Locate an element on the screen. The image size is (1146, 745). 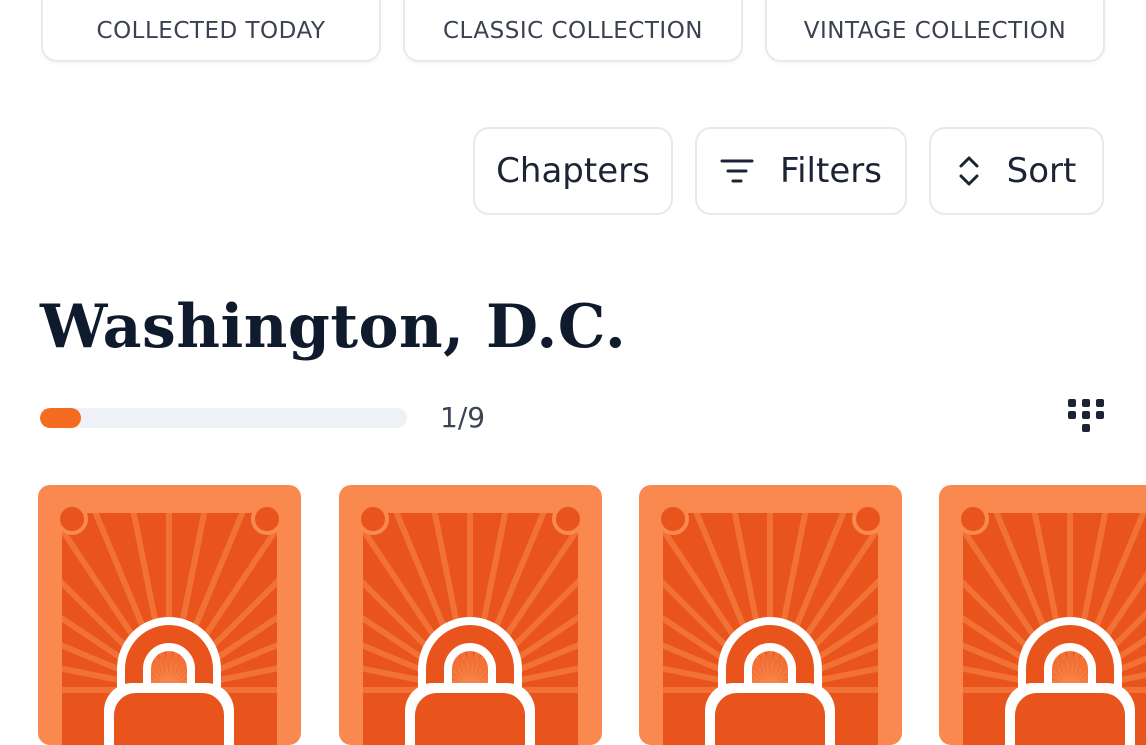
filters-label: Filters is located at coordinates (831, 171).